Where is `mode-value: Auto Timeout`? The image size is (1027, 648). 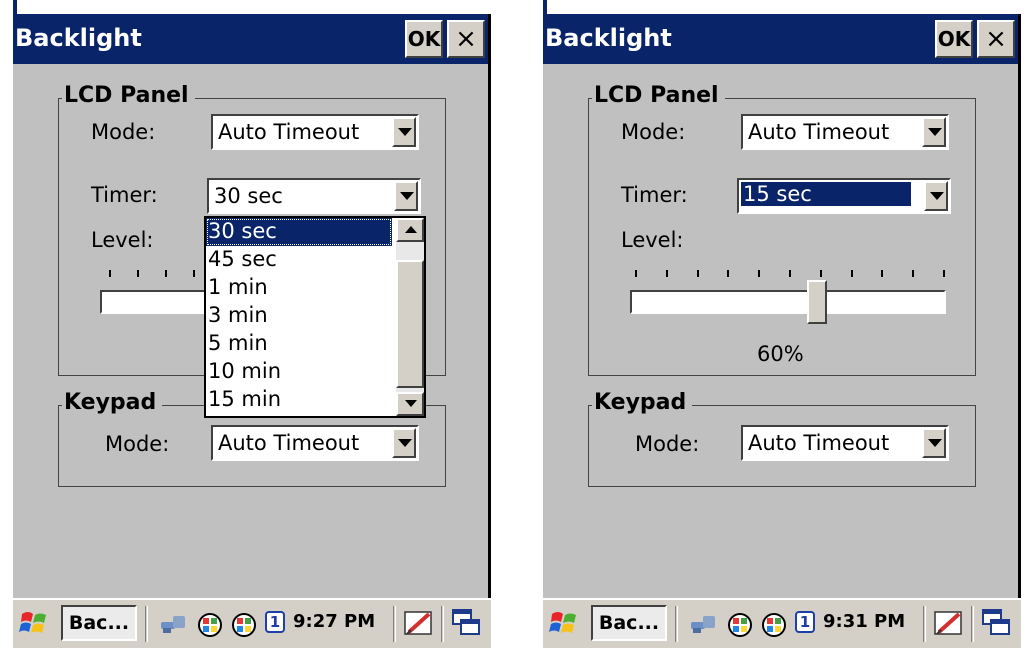 mode-value: Auto Timeout is located at coordinates (289, 132).